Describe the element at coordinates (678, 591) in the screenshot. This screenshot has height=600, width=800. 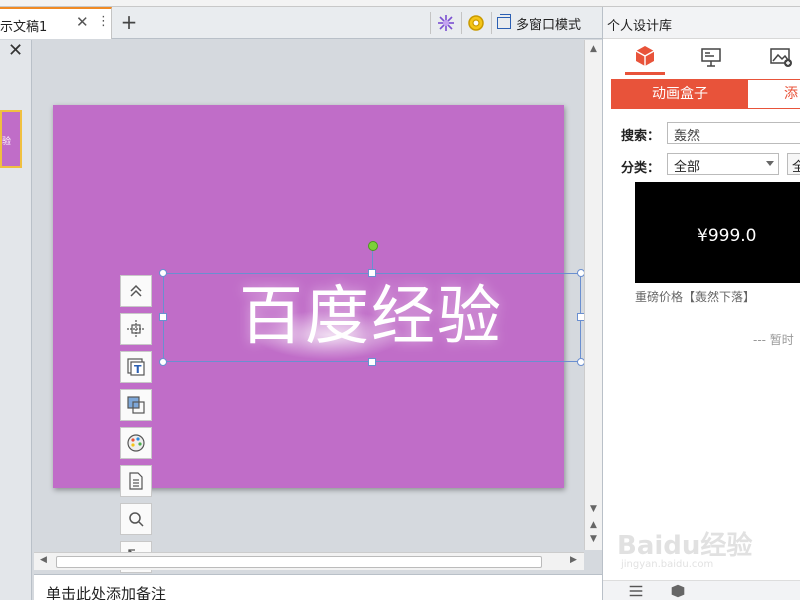
I see `box-icon` at that location.